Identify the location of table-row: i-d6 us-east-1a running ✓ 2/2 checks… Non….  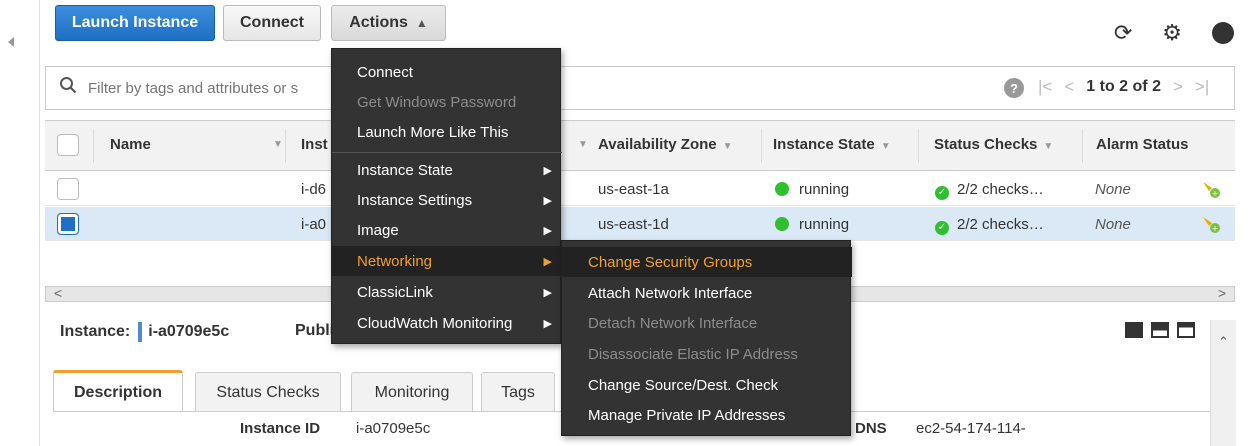
(640, 189).